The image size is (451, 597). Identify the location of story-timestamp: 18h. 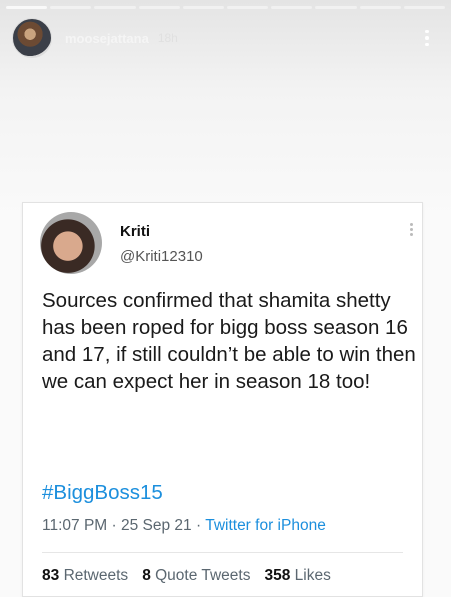
(167, 38).